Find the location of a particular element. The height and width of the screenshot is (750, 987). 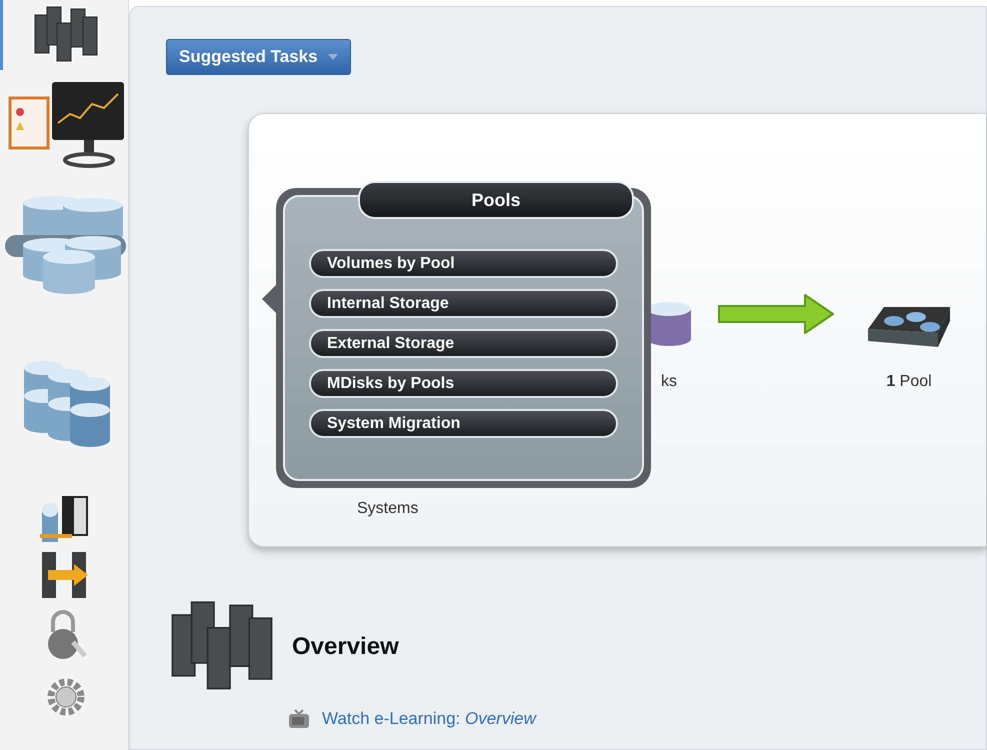

arrow-icon is located at coordinates (776, 314).